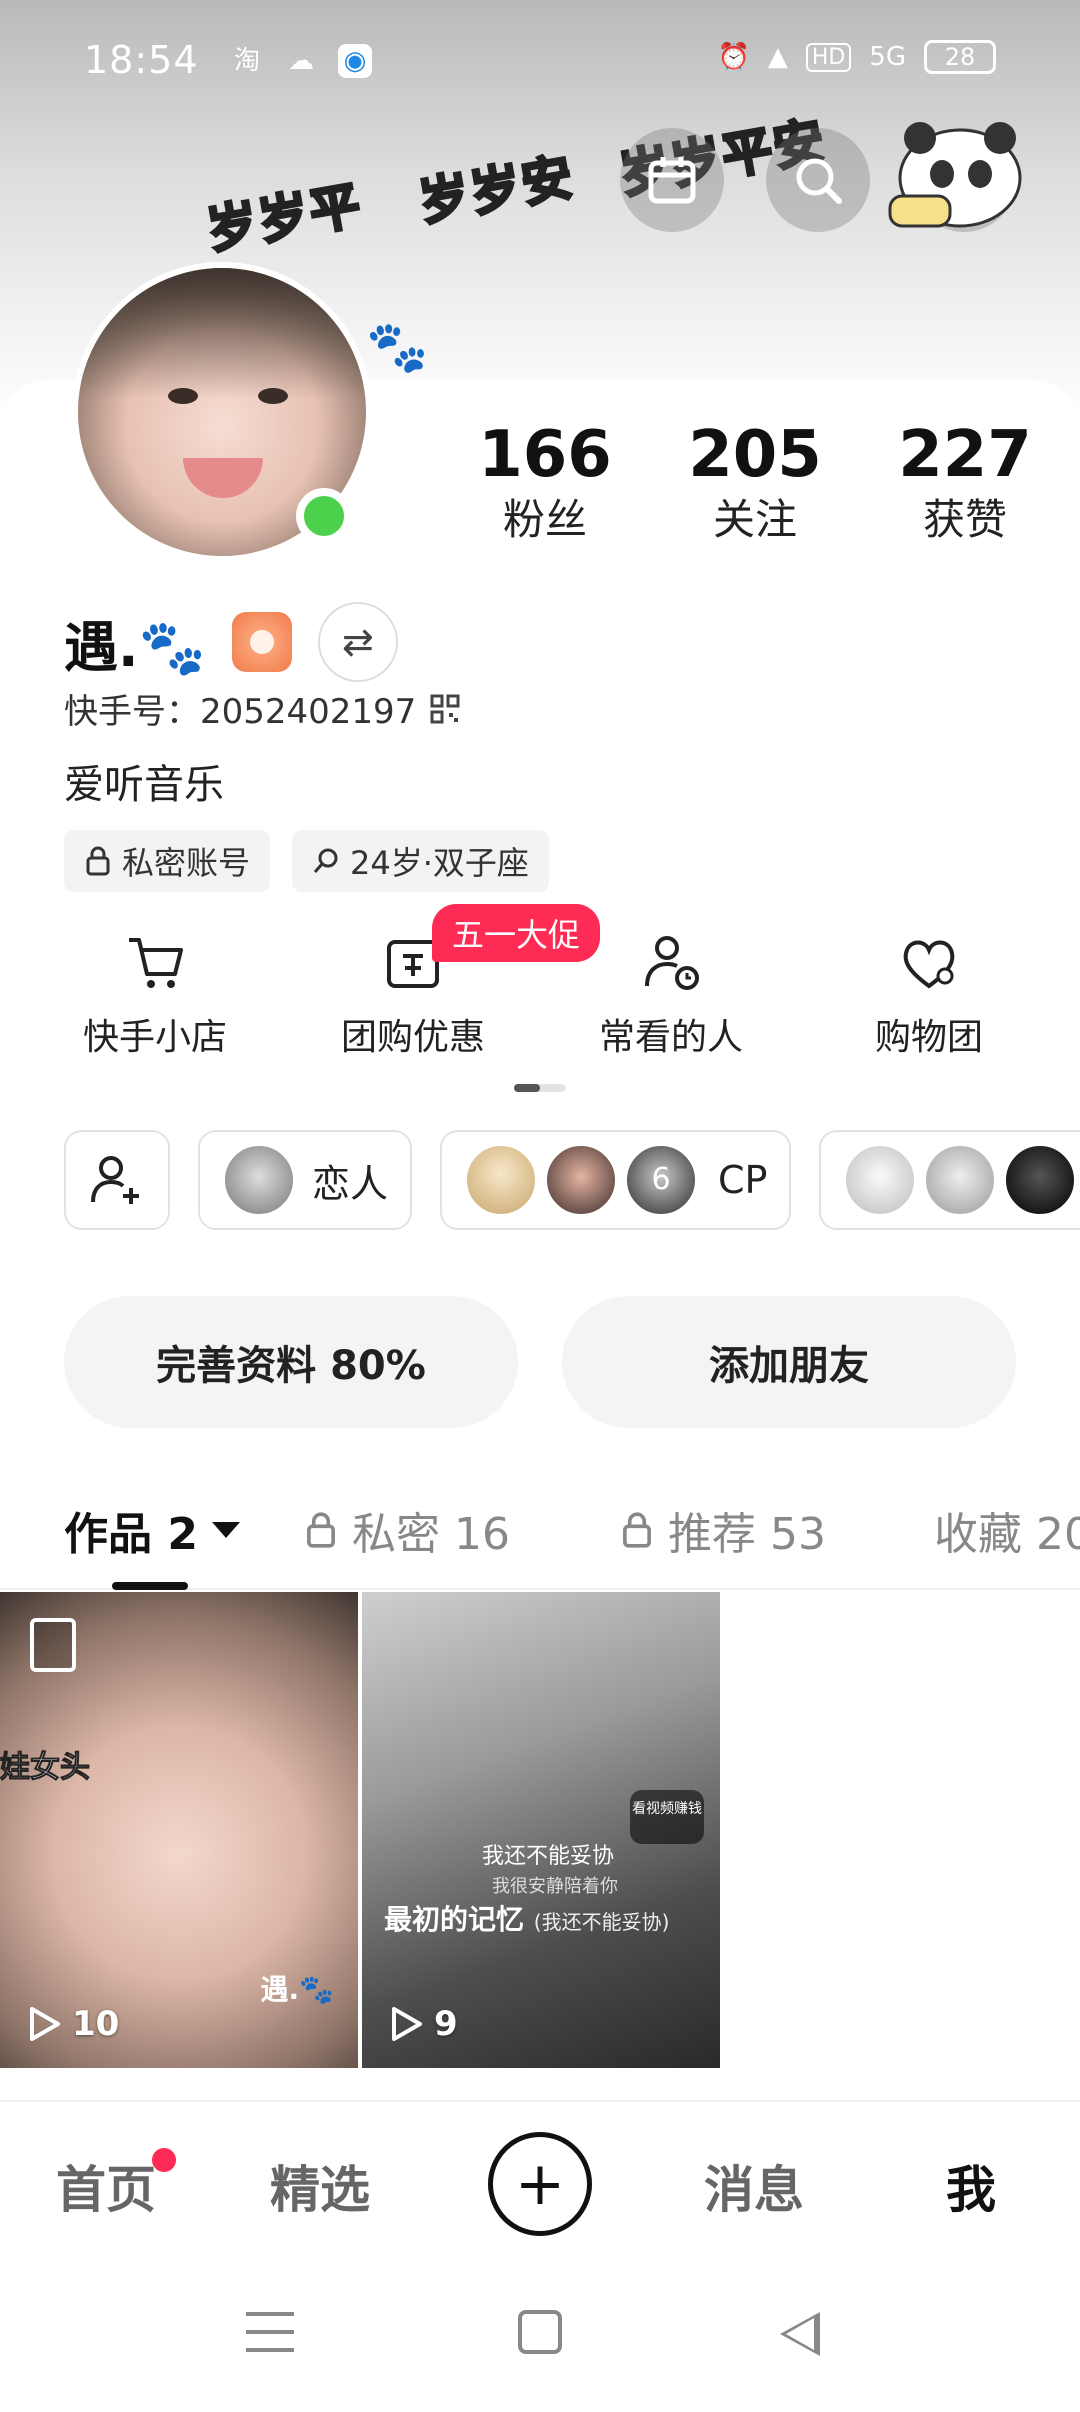 The width and height of the screenshot is (1080, 2412). Describe the element at coordinates (135, 647) in the screenshot. I see `profile-name: 遇.🐾` at that location.